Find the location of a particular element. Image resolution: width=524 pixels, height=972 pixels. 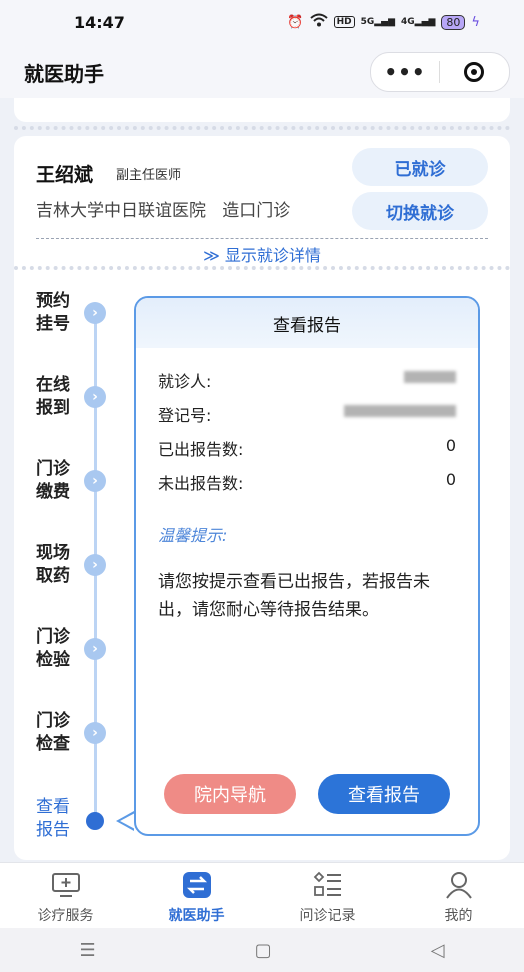

signal-5g-icon: 5G▂▄▆ is located at coordinates (377, 22).